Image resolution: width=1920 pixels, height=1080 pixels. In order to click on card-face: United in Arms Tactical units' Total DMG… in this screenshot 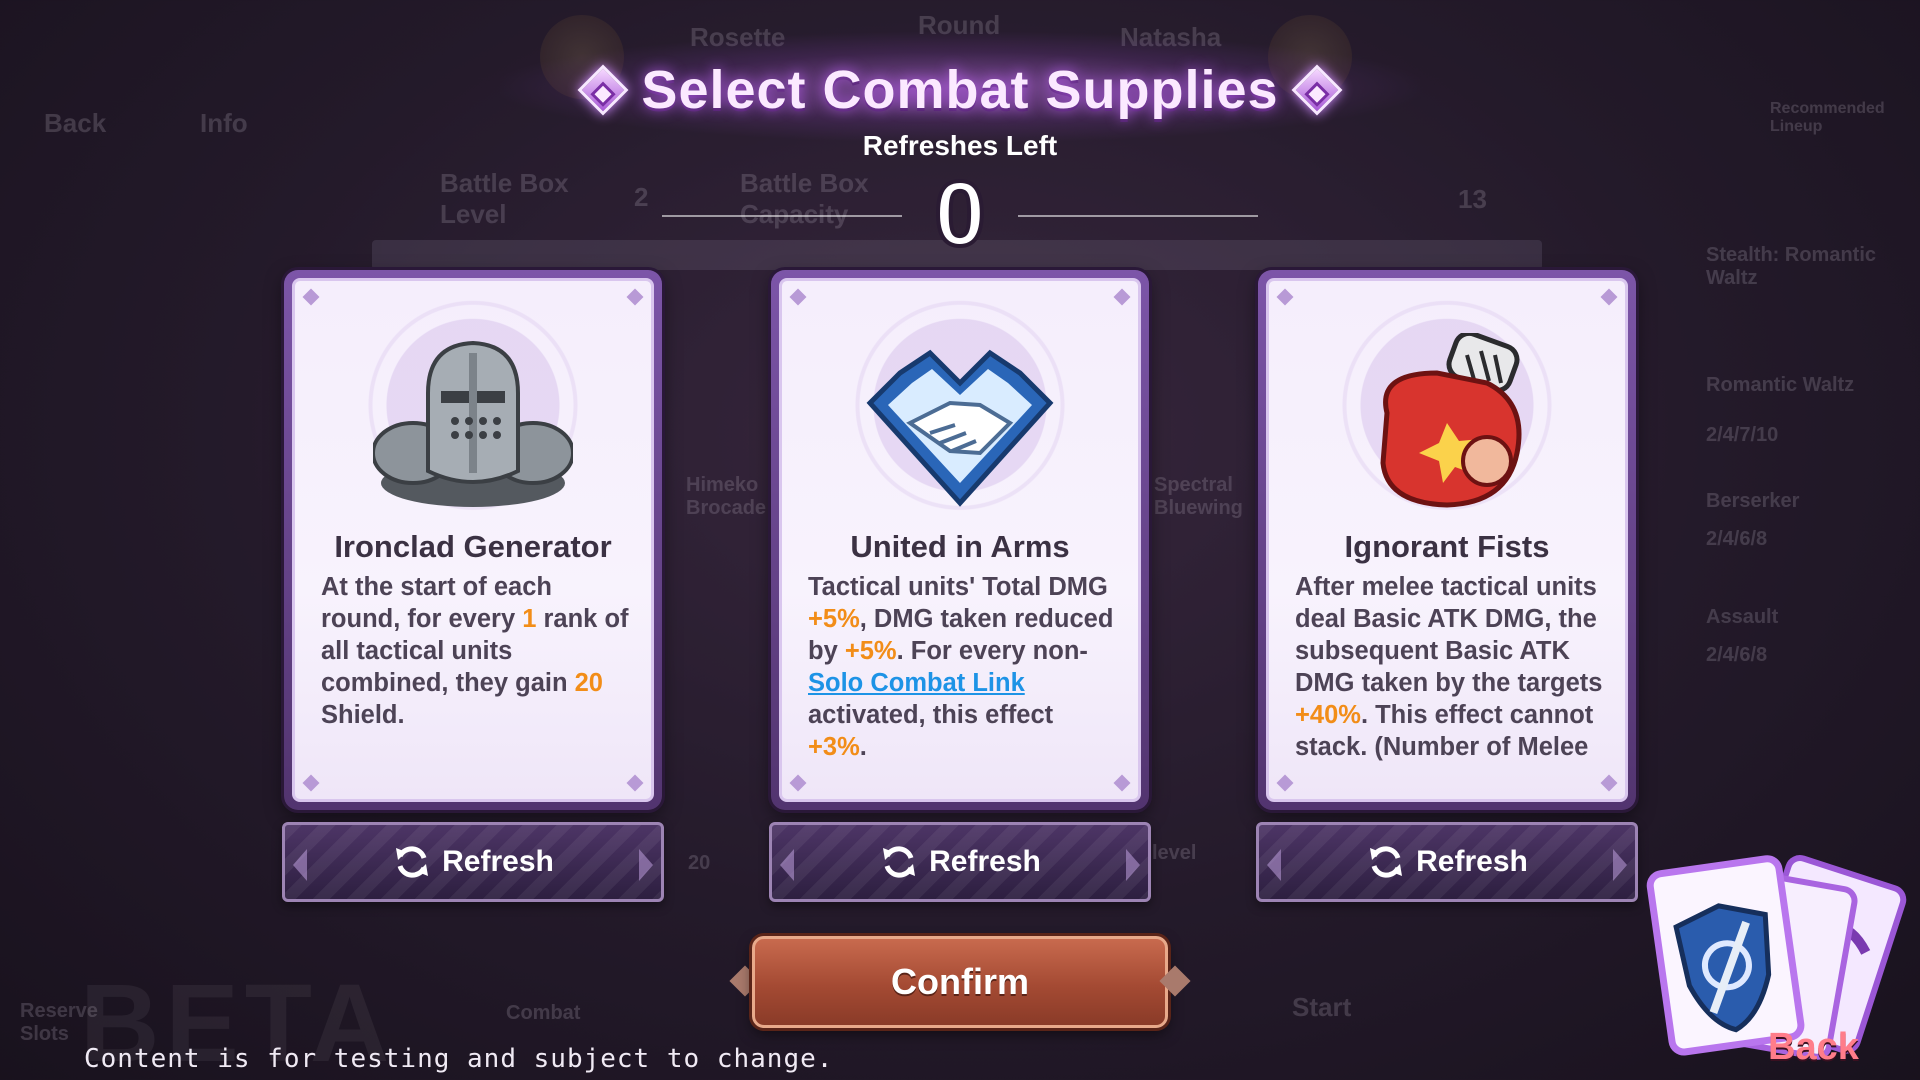, I will do `click(960, 540)`.